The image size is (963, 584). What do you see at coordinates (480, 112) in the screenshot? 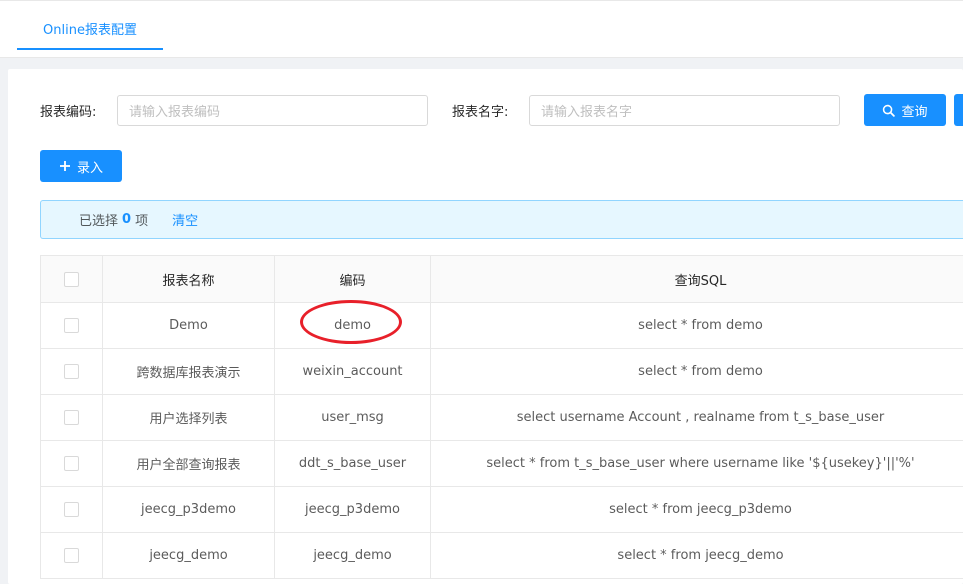
I see `report-name-label: 报表名字:` at bounding box center [480, 112].